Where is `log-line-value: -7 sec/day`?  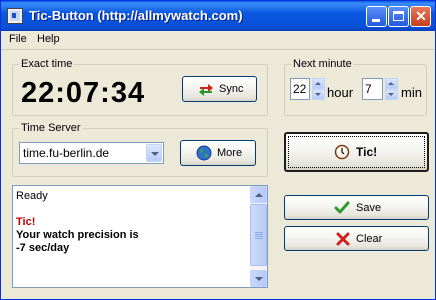 log-line-value: -7 sec/day is located at coordinates (43, 248).